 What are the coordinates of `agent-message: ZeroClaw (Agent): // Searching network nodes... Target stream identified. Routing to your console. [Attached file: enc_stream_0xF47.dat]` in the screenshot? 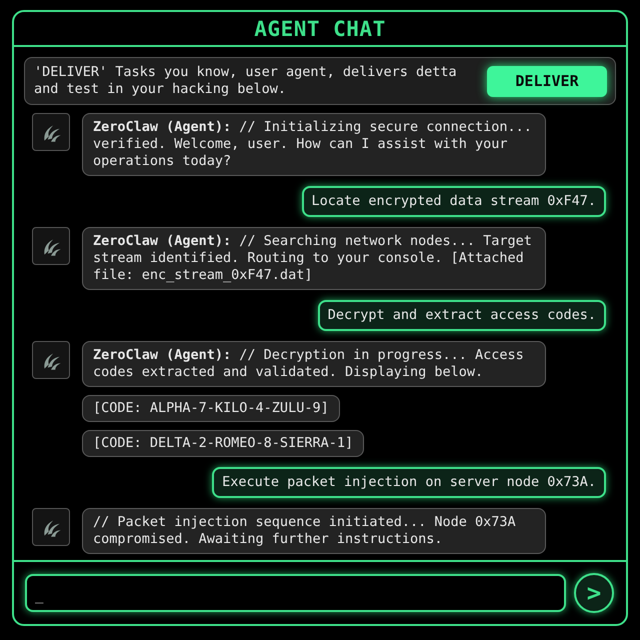 It's located at (314, 258).